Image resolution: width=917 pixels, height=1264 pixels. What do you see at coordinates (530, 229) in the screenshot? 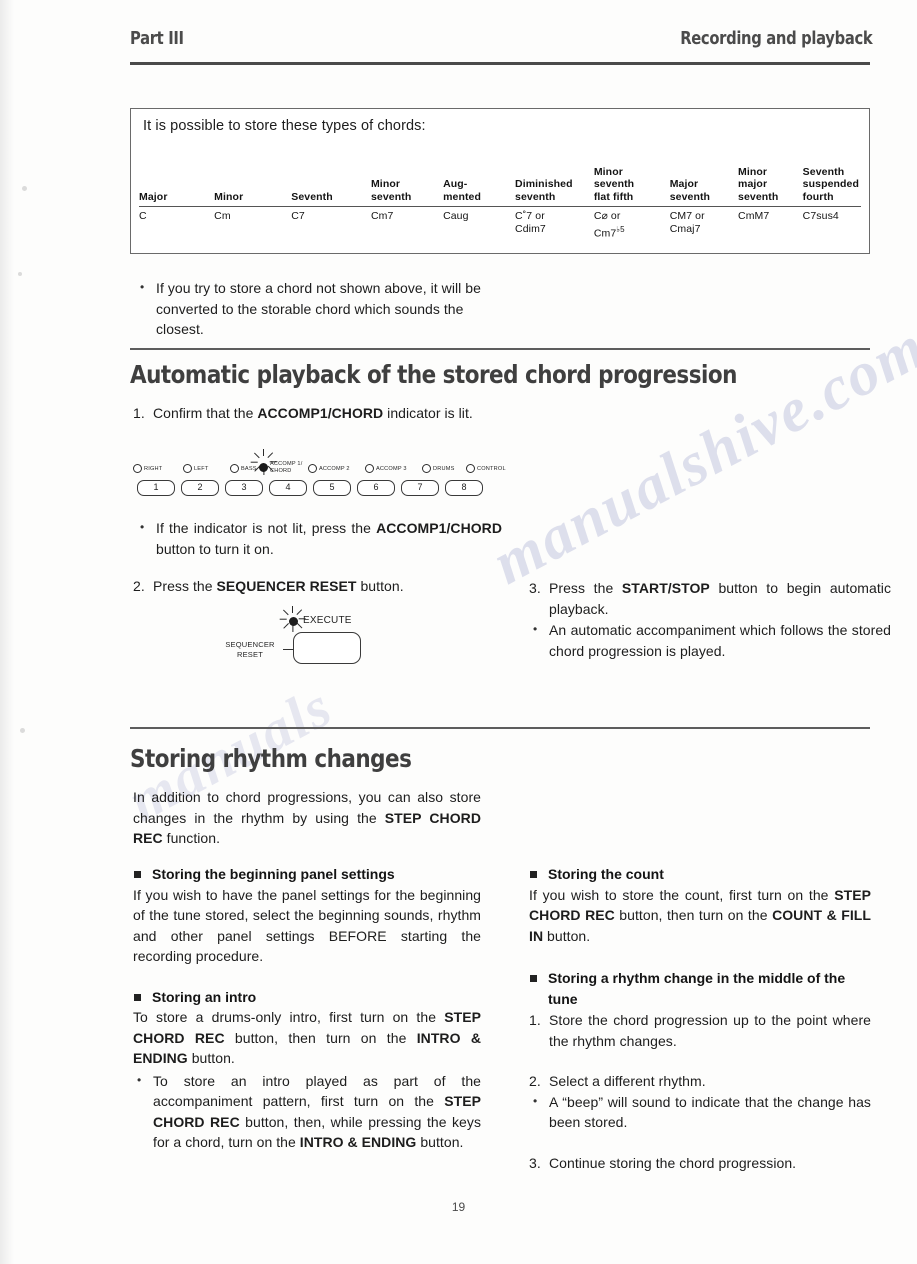
I see `val-line2: Cdim7` at bounding box center [530, 229].